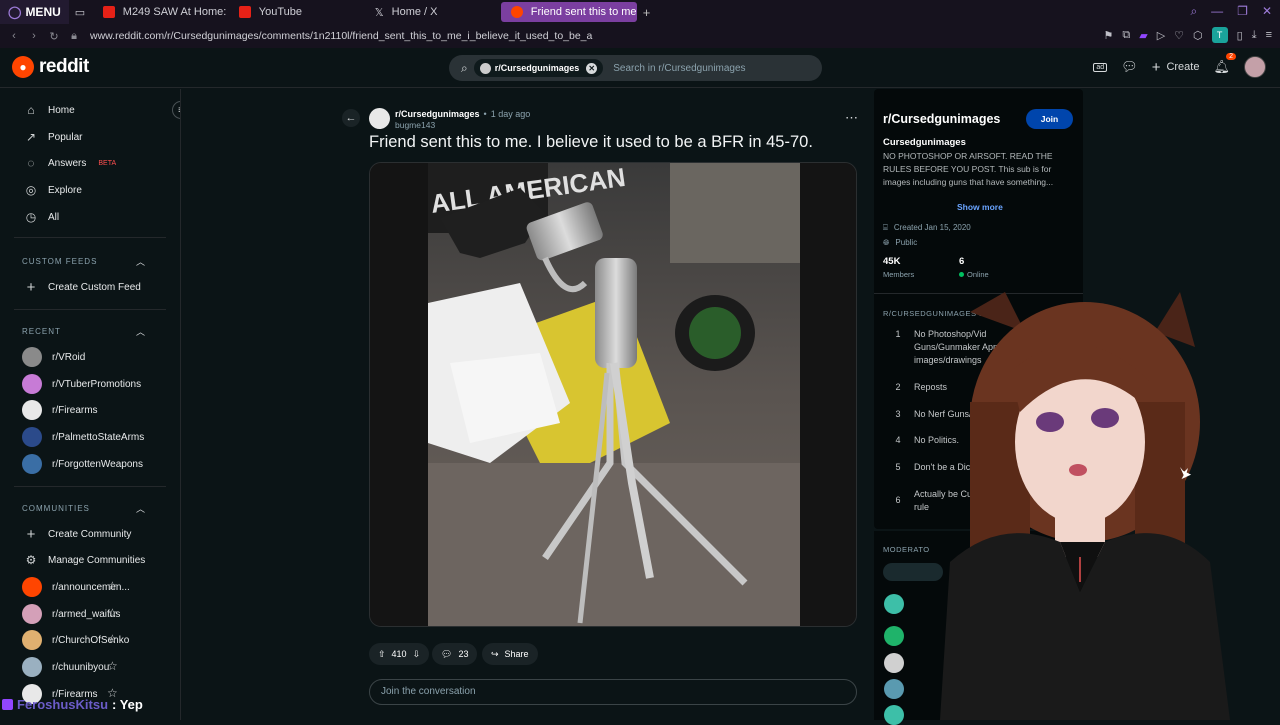 Image resolution: width=1280 pixels, height=725 pixels. Describe the element at coordinates (351, 118) in the screenshot. I see `back-arrow-icon: ←` at that location.